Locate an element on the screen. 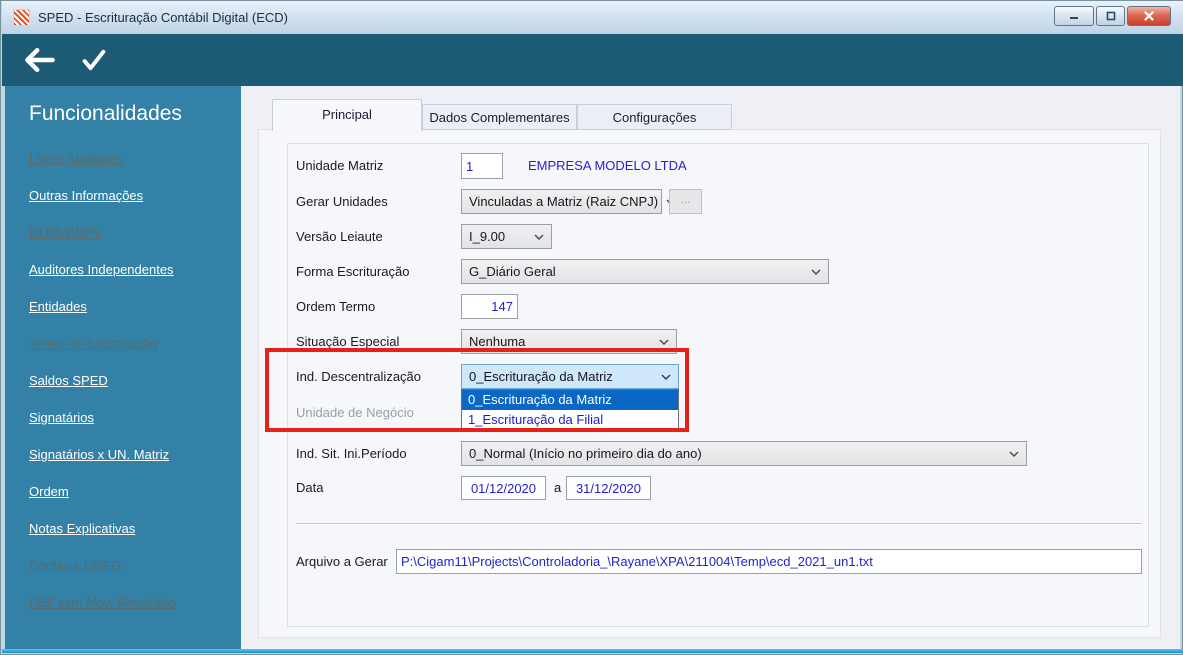  close-button is located at coordinates (1149, 16).